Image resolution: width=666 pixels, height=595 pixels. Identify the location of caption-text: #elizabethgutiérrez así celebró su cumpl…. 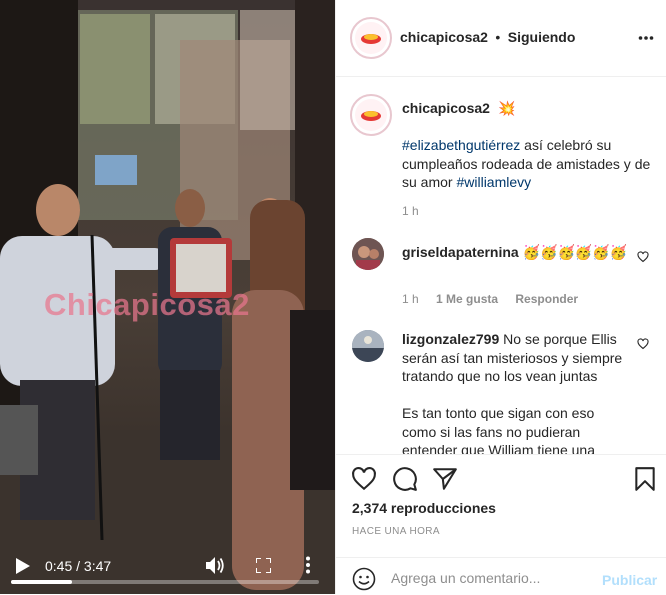
(527, 164).